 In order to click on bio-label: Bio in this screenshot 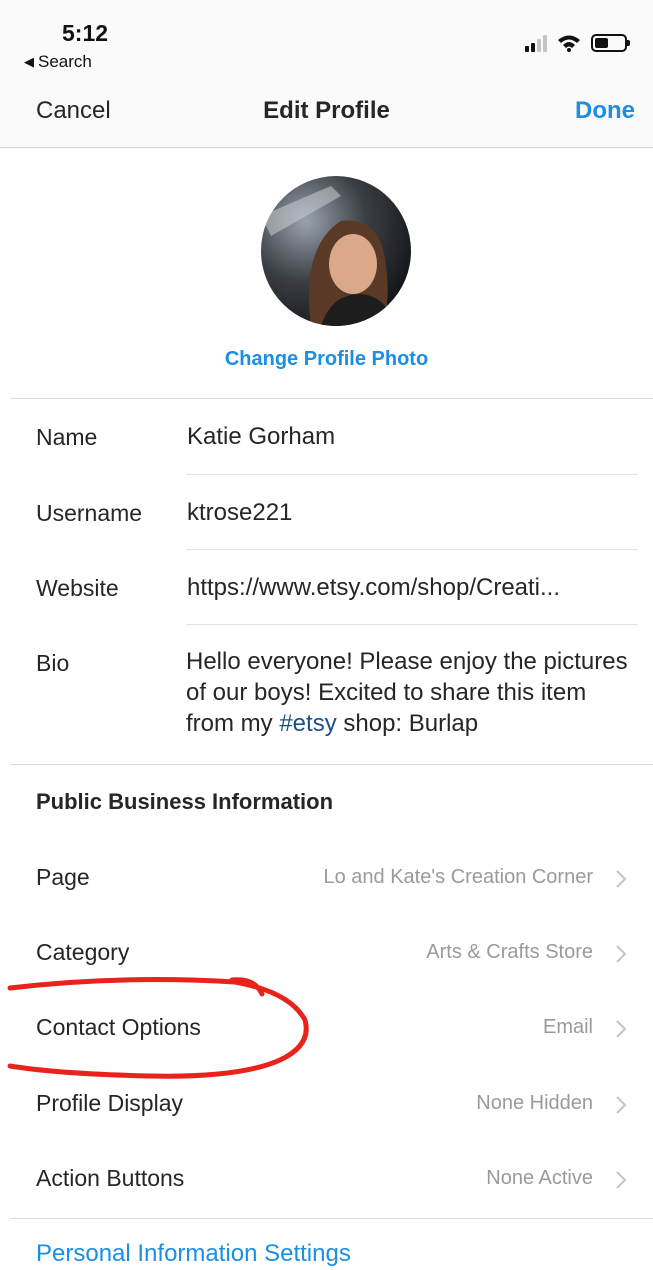, I will do `click(53, 663)`.